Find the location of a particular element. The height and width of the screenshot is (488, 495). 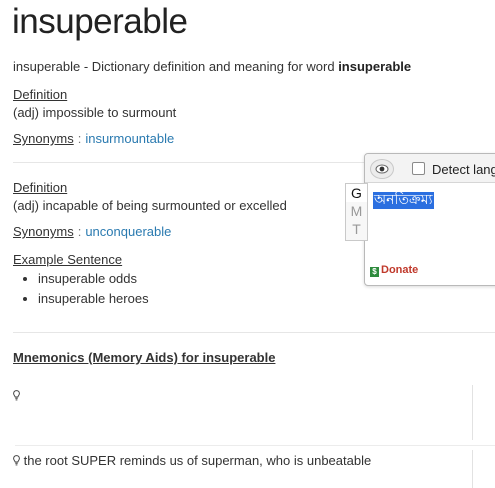

eye-icon is located at coordinates (382, 169).